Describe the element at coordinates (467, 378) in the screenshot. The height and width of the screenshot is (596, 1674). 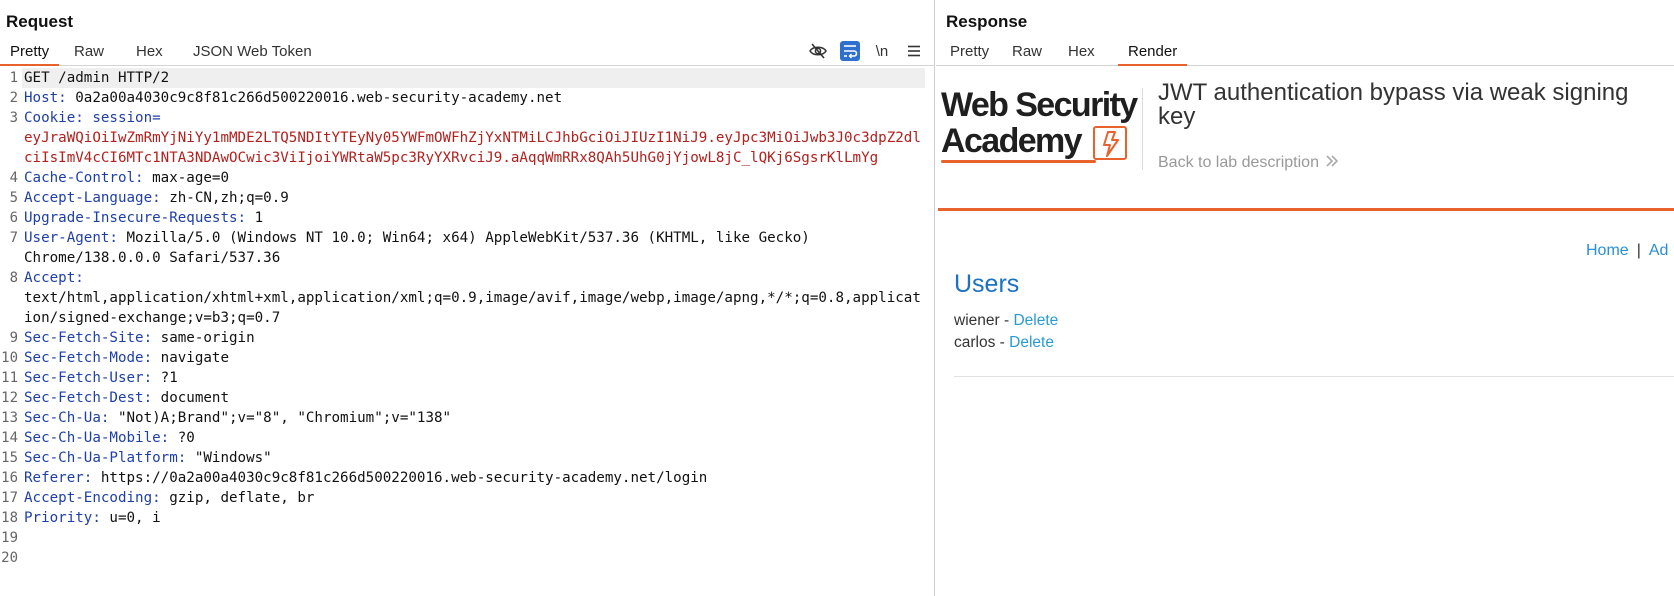
I see `request-line-11: 11 Sec-Fetch-User: ?1` at that location.